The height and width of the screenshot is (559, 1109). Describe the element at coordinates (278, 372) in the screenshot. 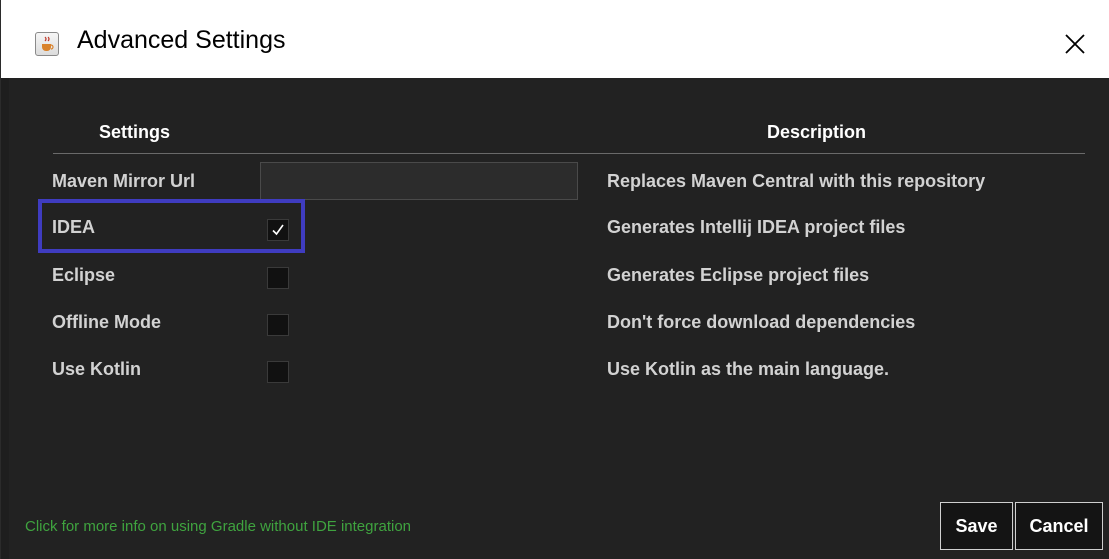

I see `use-kotlin-checkbox` at that location.